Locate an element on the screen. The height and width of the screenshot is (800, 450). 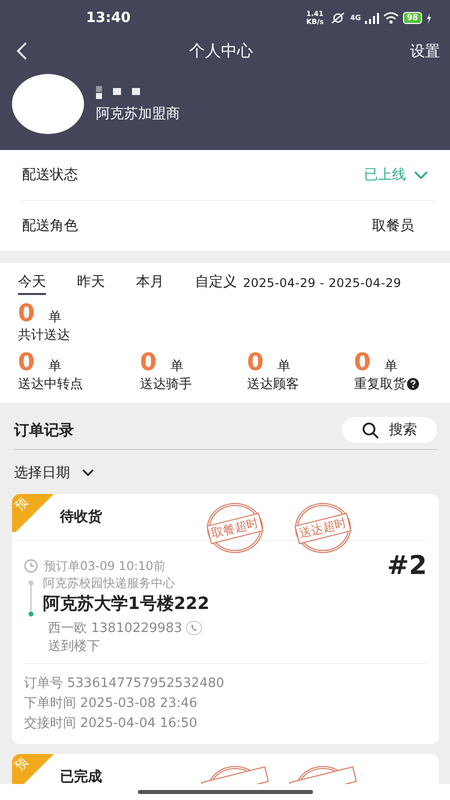
page-title: 个人中心 is located at coordinates (221, 51).